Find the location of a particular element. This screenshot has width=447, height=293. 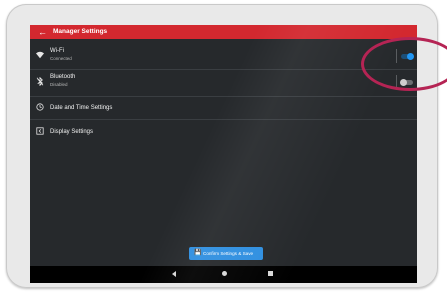

clock-icon is located at coordinates (40, 108).